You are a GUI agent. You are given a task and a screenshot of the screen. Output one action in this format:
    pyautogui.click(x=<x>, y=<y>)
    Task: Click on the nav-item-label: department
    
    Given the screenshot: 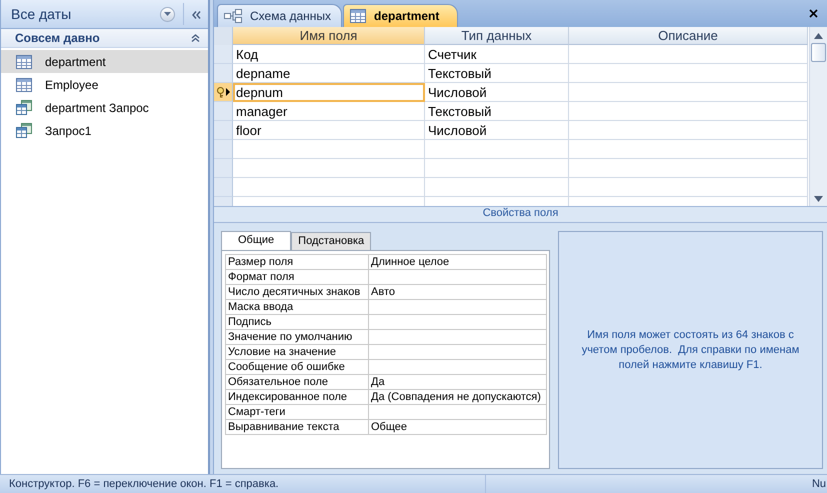 What is the action you would take?
    pyautogui.click(x=75, y=61)
    